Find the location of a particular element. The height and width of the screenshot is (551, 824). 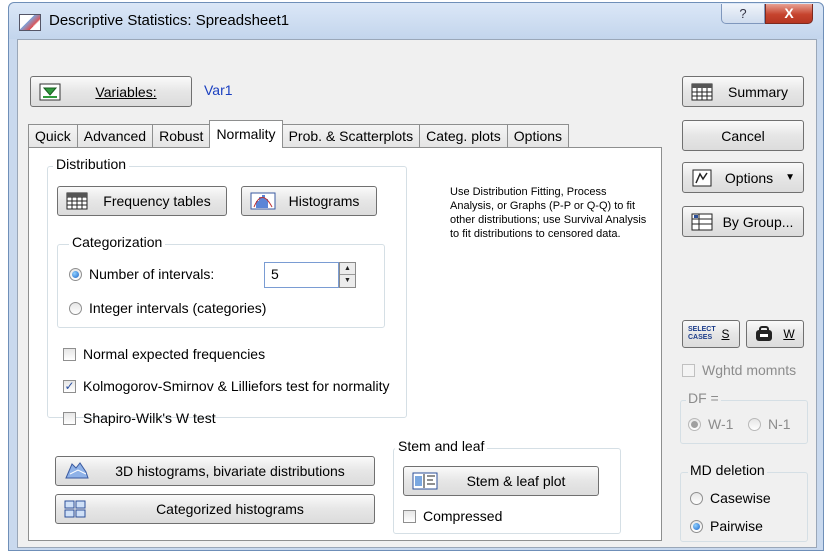

distribution-group-label: Distribution is located at coordinates (91, 164).